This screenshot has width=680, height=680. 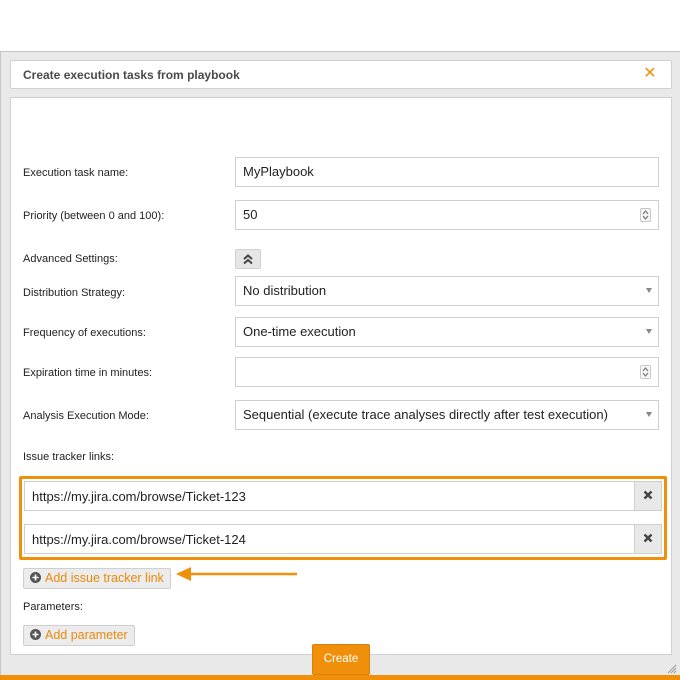 I want to click on priority-label: Priority (between 0 and 100):, so click(x=94, y=216).